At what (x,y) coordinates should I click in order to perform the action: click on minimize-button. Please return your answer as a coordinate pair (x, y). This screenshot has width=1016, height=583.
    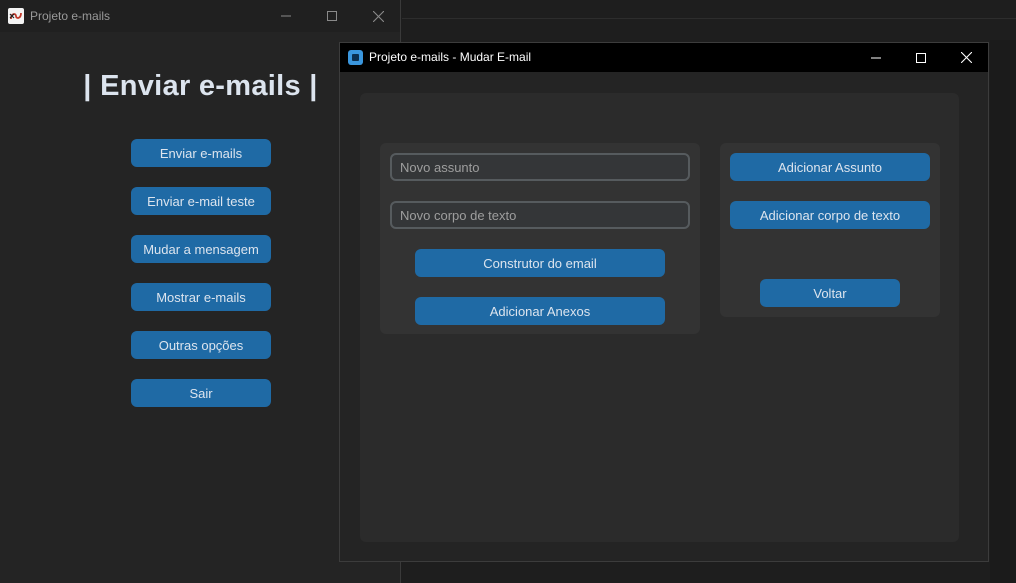
    Looking at the image, I should click on (286, 16).